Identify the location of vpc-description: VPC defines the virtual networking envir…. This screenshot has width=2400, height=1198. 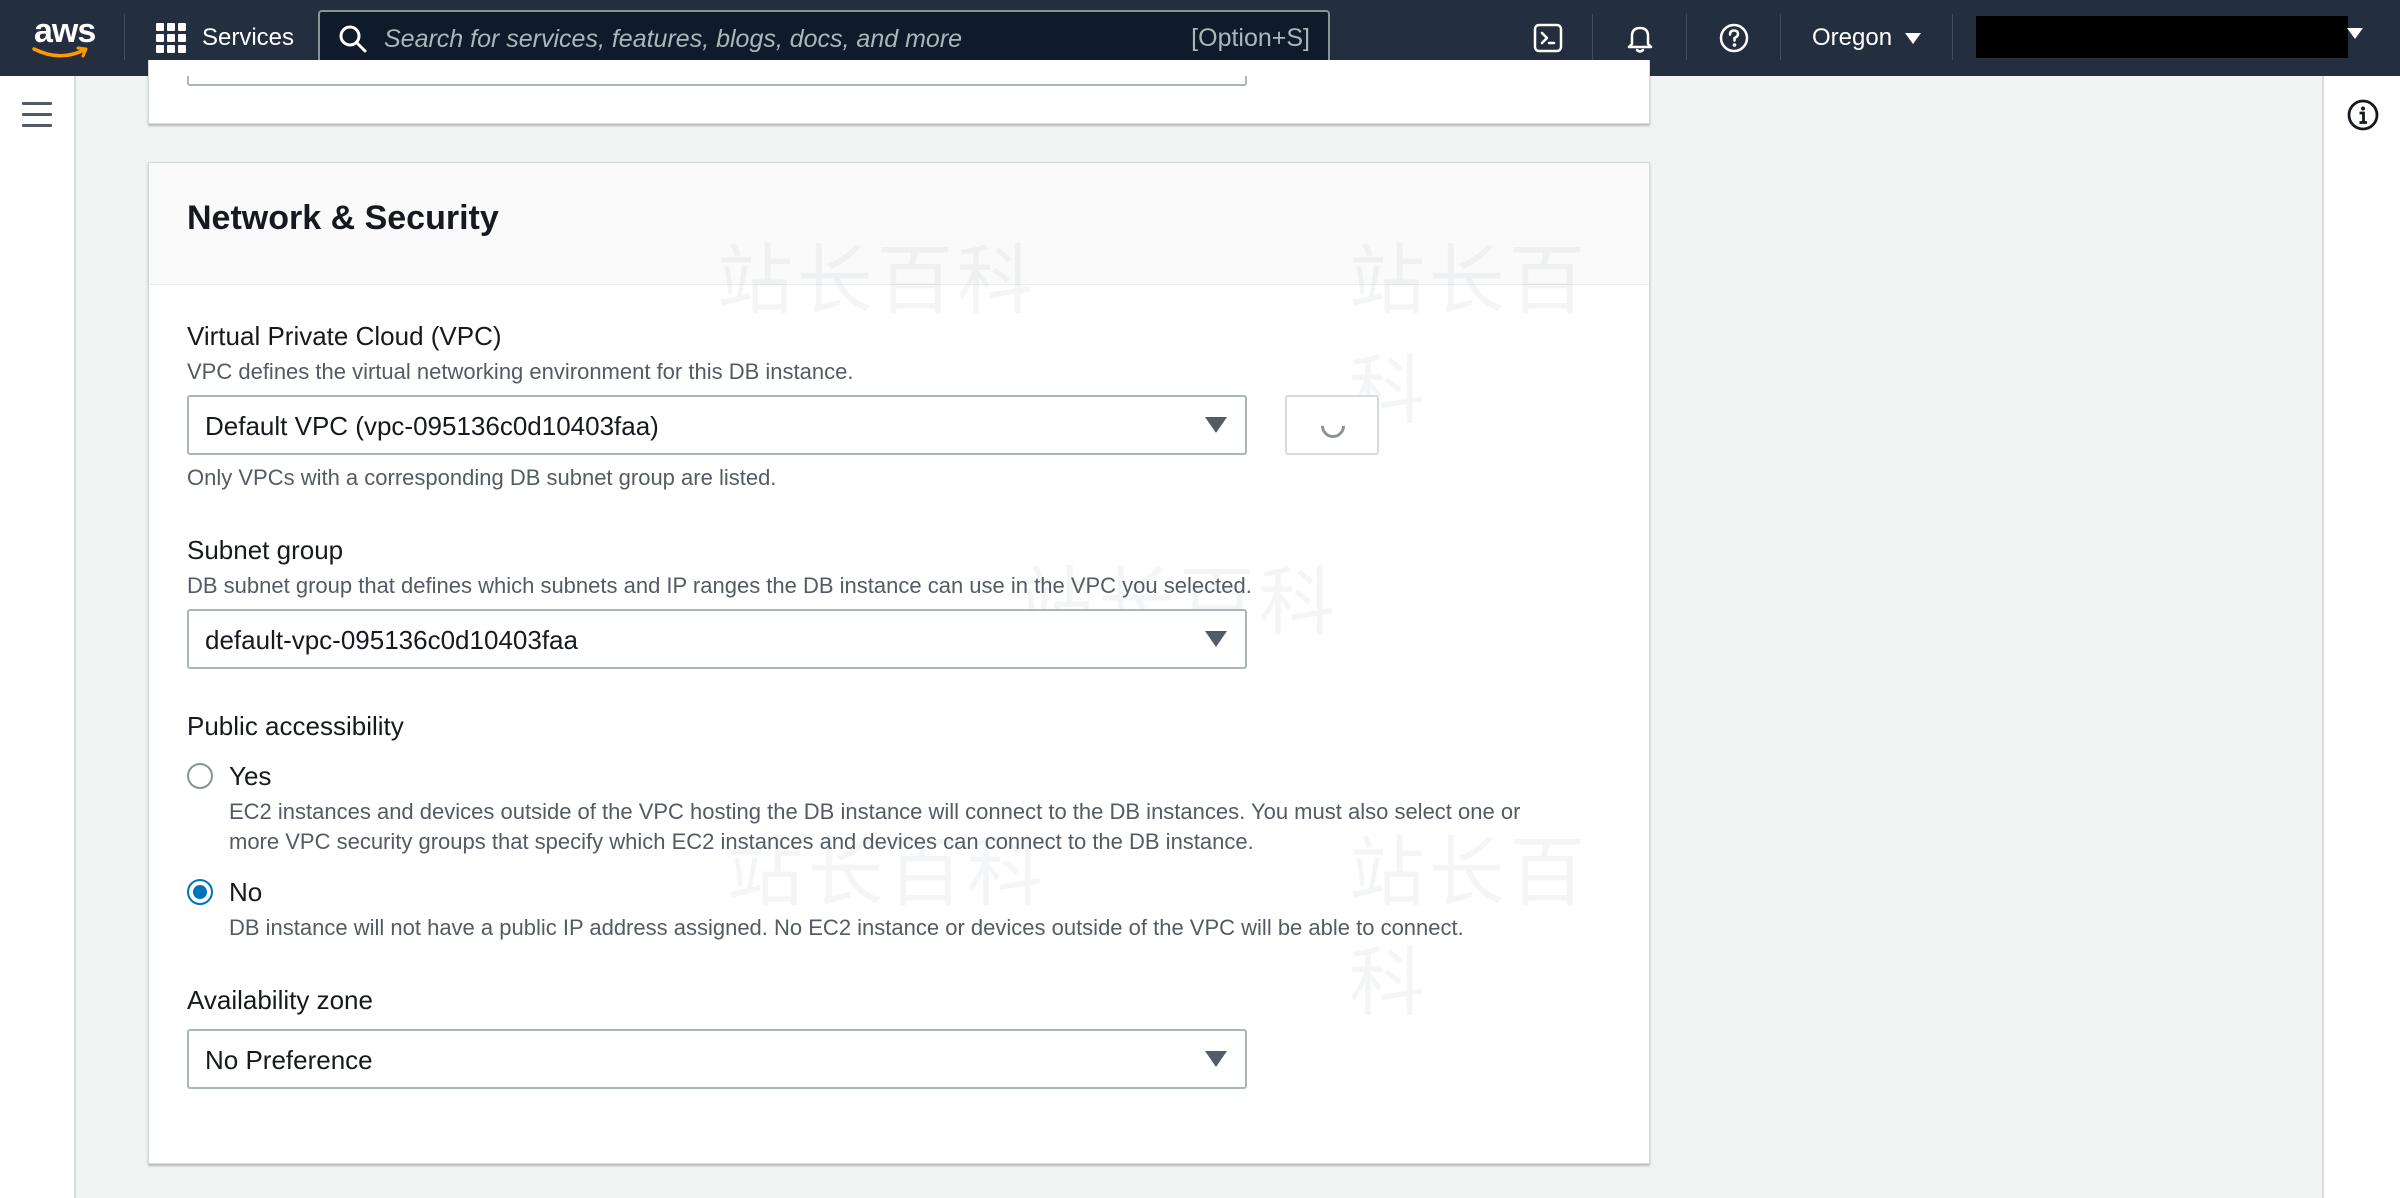
(520, 371).